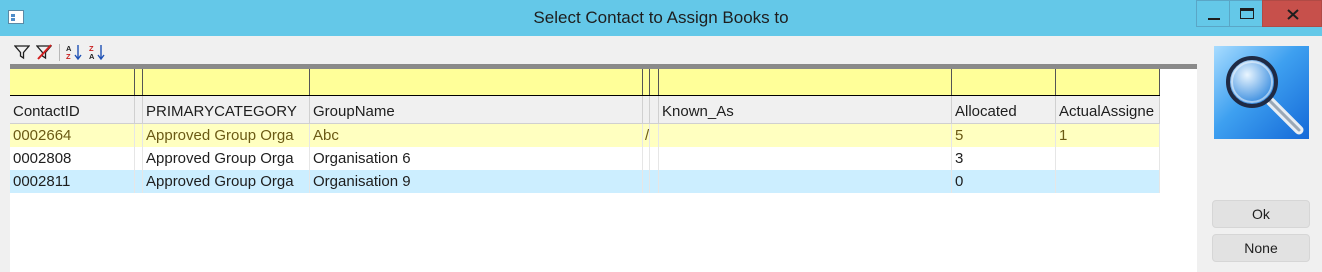  I want to click on svg-text: A, so click(92, 56).